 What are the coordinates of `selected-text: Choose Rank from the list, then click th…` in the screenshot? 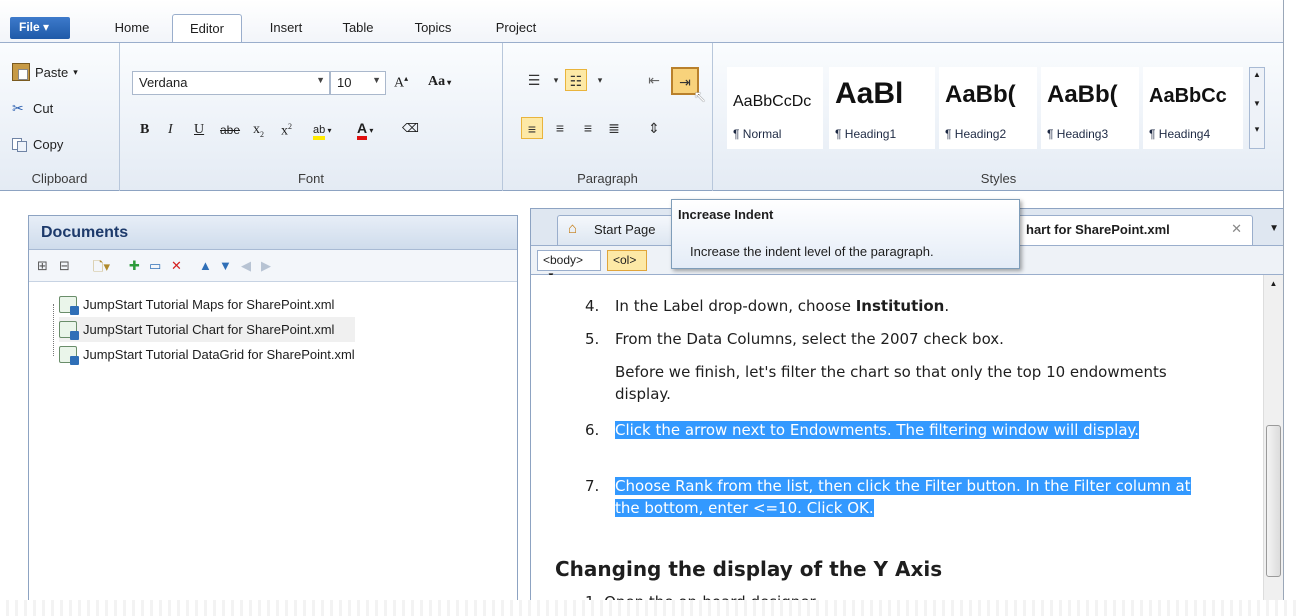 It's located at (903, 497).